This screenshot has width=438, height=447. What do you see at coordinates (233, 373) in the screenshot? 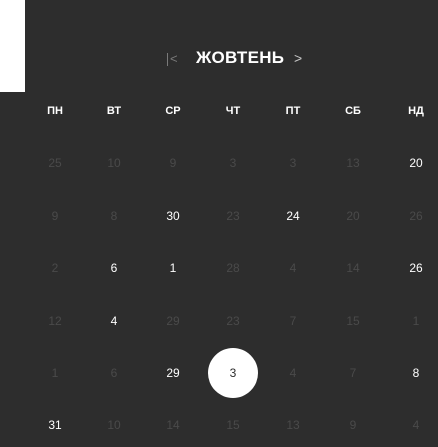
I see `selected-day: 3` at bounding box center [233, 373].